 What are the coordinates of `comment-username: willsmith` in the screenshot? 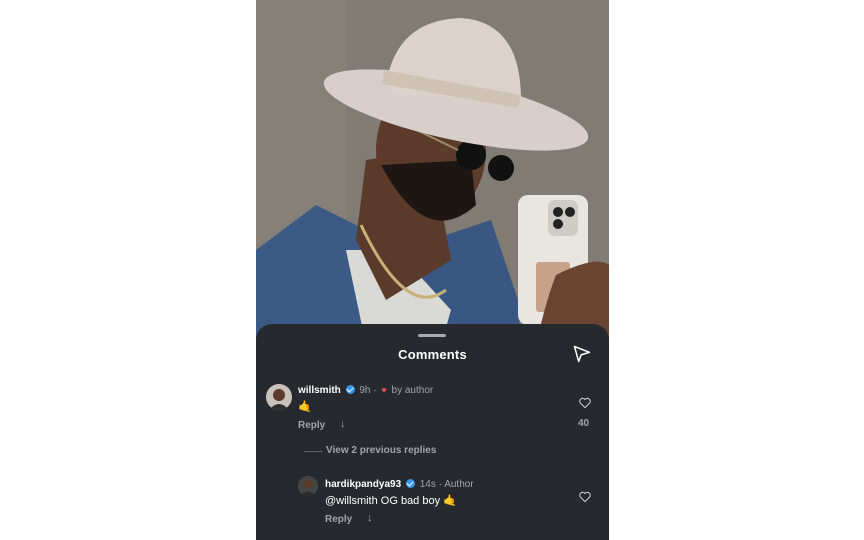 It's located at (319, 390).